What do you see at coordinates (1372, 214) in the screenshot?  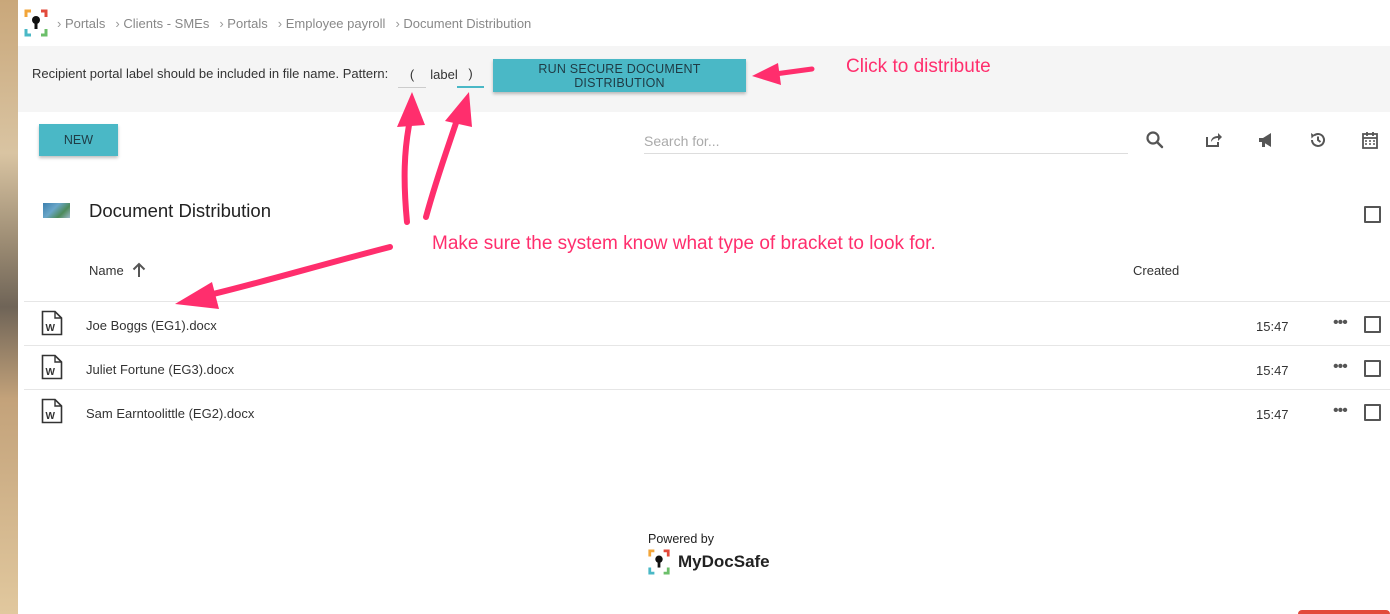 I see `select-all-checkbox` at bounding box center [1372, 214].